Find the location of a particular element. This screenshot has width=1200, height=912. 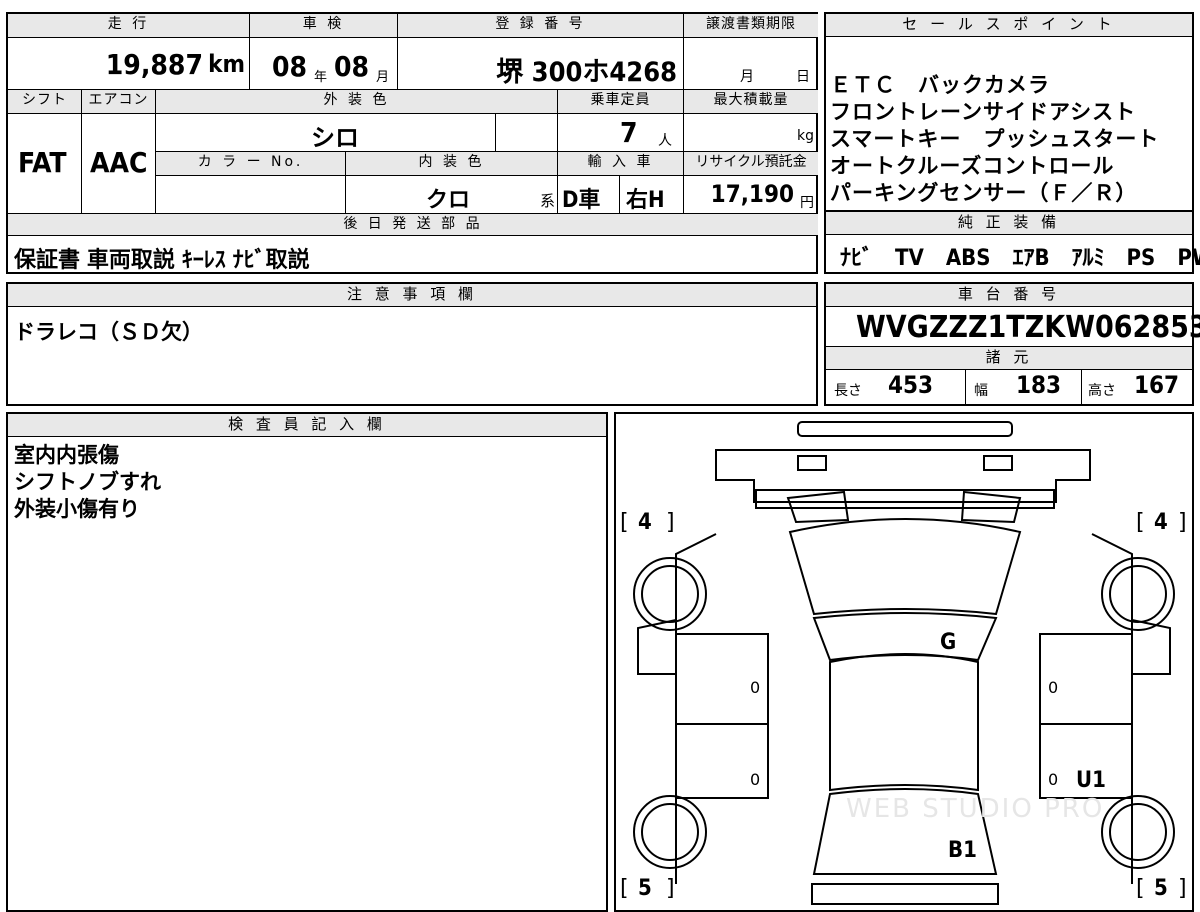

sales-point-line: スマートキー プッシュスタート is located at coordinates (995, 139).